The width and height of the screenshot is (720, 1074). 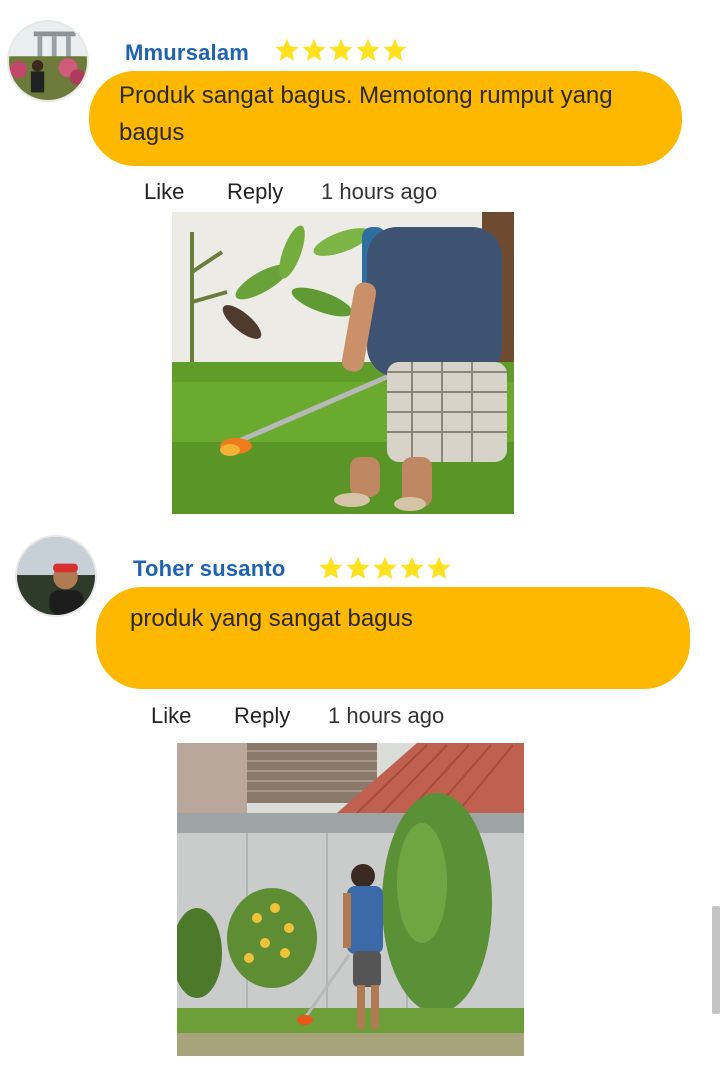 I want to click on comment-text: produk yang sangat bagus, so click(x=271, y=618).